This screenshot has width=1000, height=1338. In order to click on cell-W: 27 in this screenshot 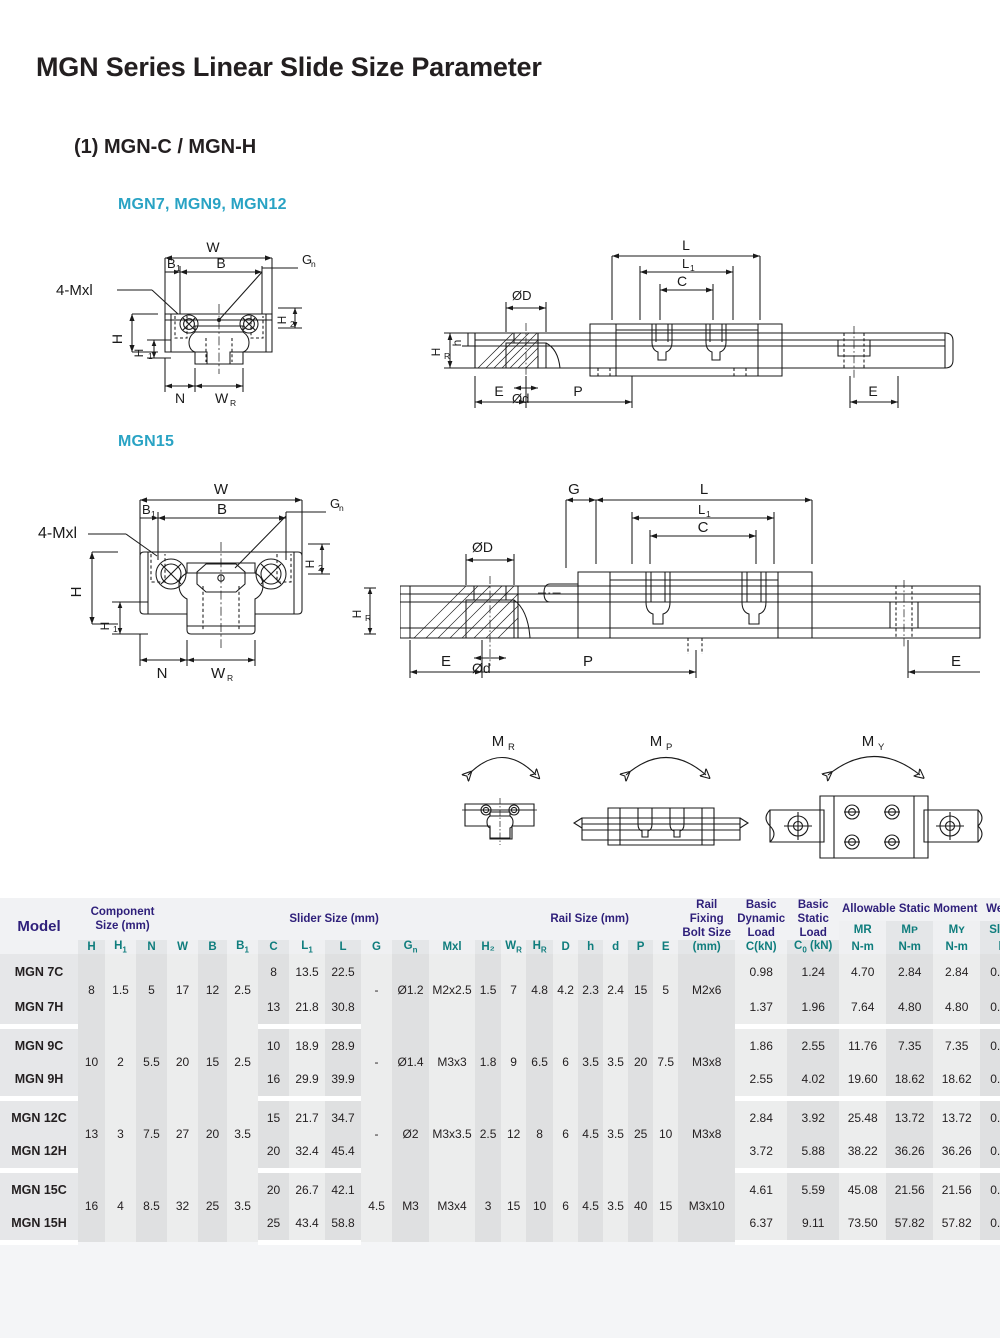, I will do `click(183, 1134)`.